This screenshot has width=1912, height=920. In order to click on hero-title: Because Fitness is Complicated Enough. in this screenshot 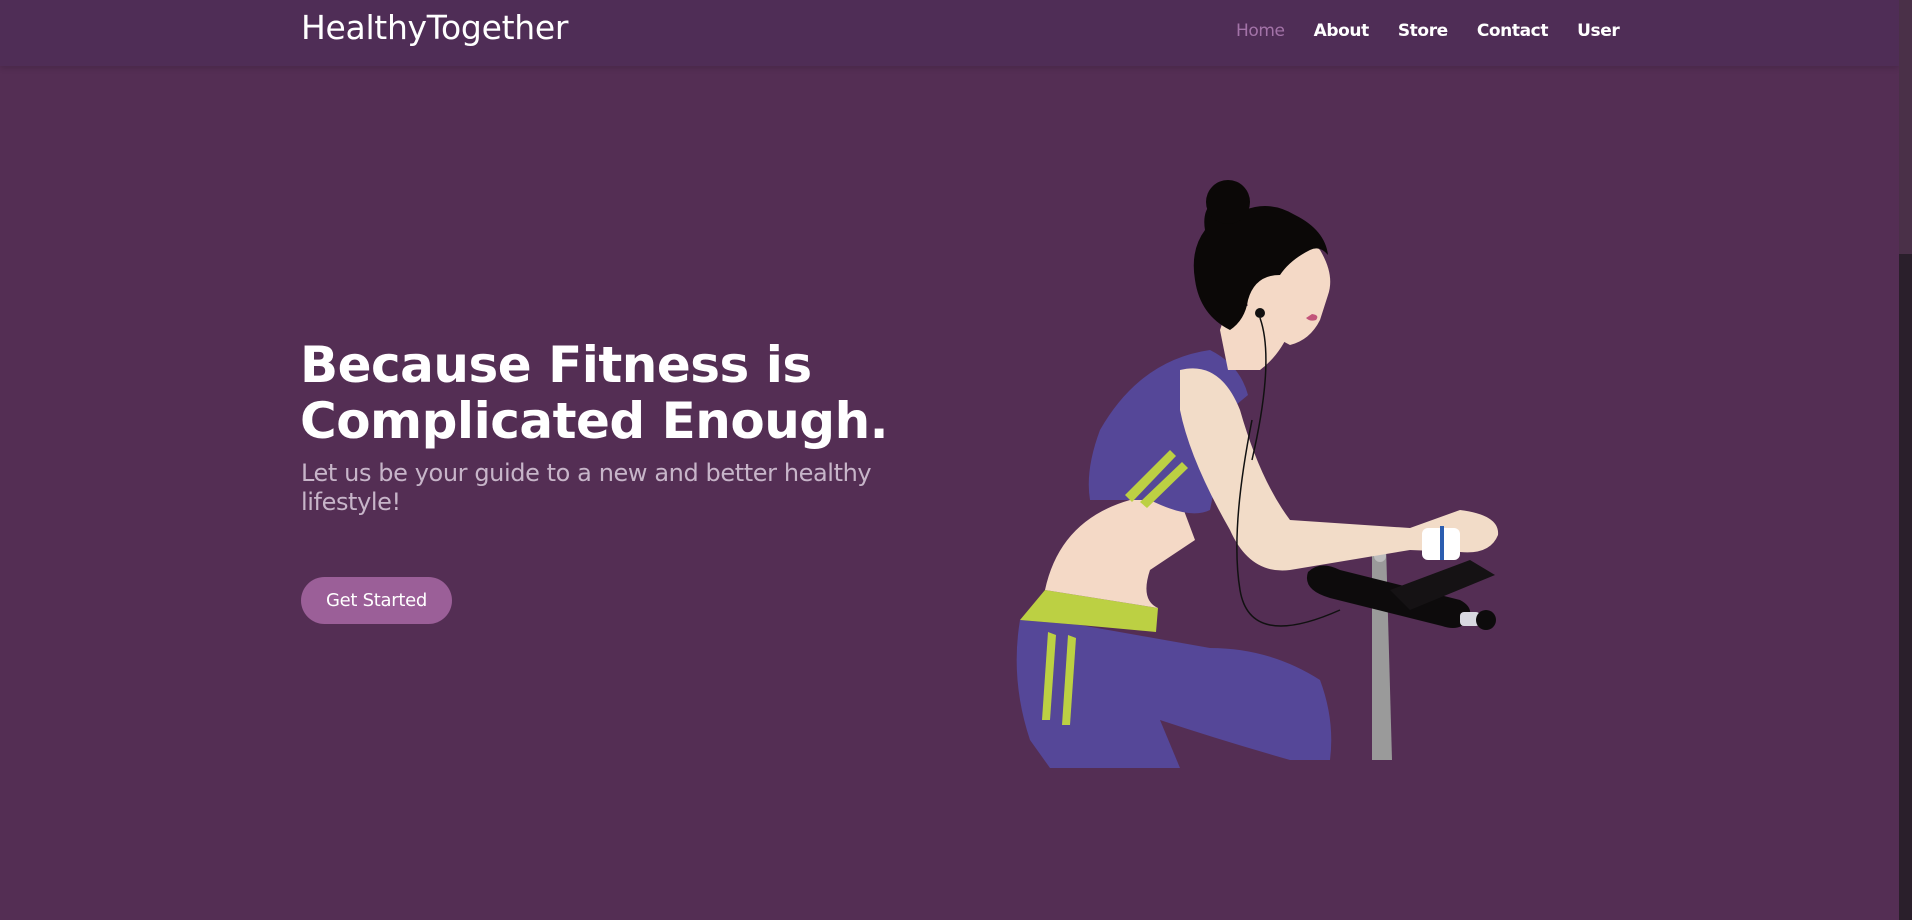, I will do `click(594, 393)`.